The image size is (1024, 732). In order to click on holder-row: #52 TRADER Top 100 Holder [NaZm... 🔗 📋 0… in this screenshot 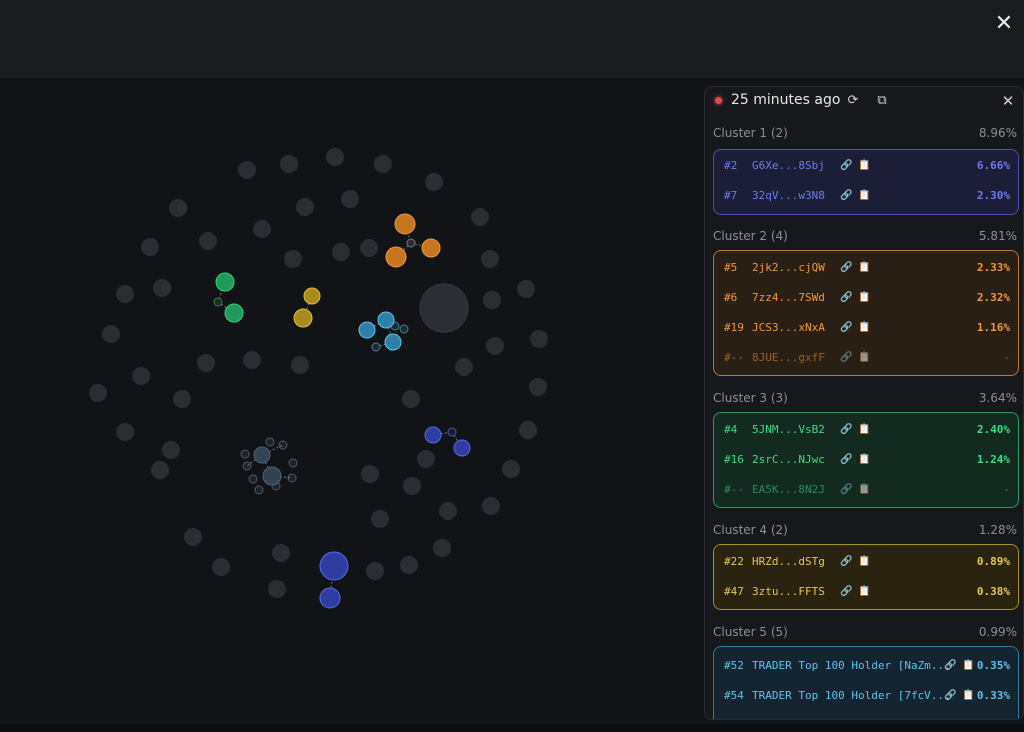, I will do `click(867, 667)`.